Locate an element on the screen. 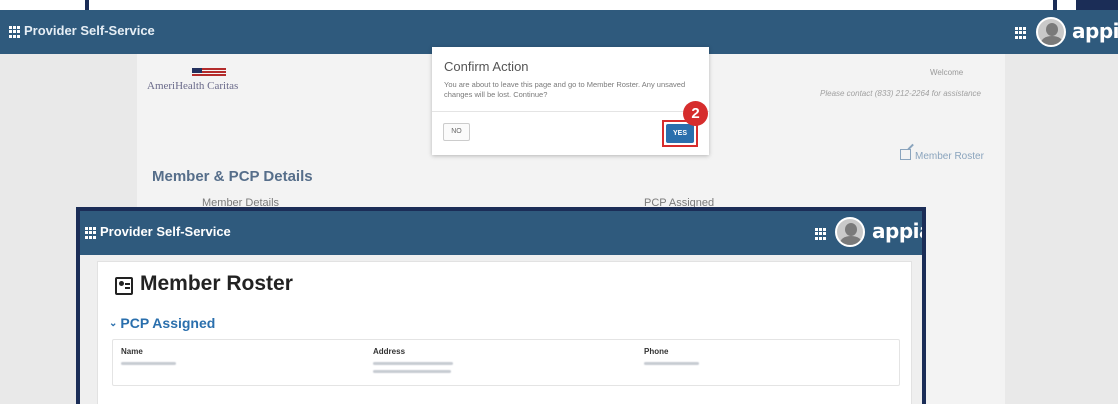 This screenshot has width=1118, height=404. frame-border-left is located at coordinates (87, 5).